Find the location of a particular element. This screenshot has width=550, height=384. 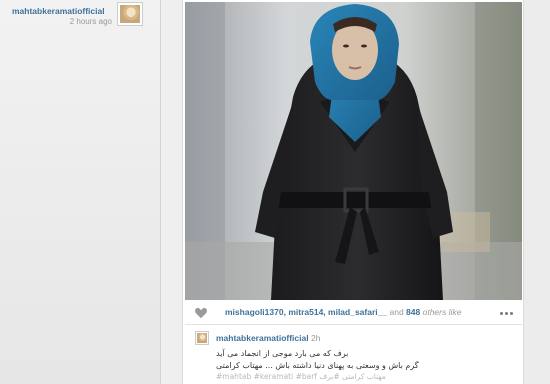

caption-line-1: برف که می بارد موجی از انجماد می آید is located at coordinates (282, 353).